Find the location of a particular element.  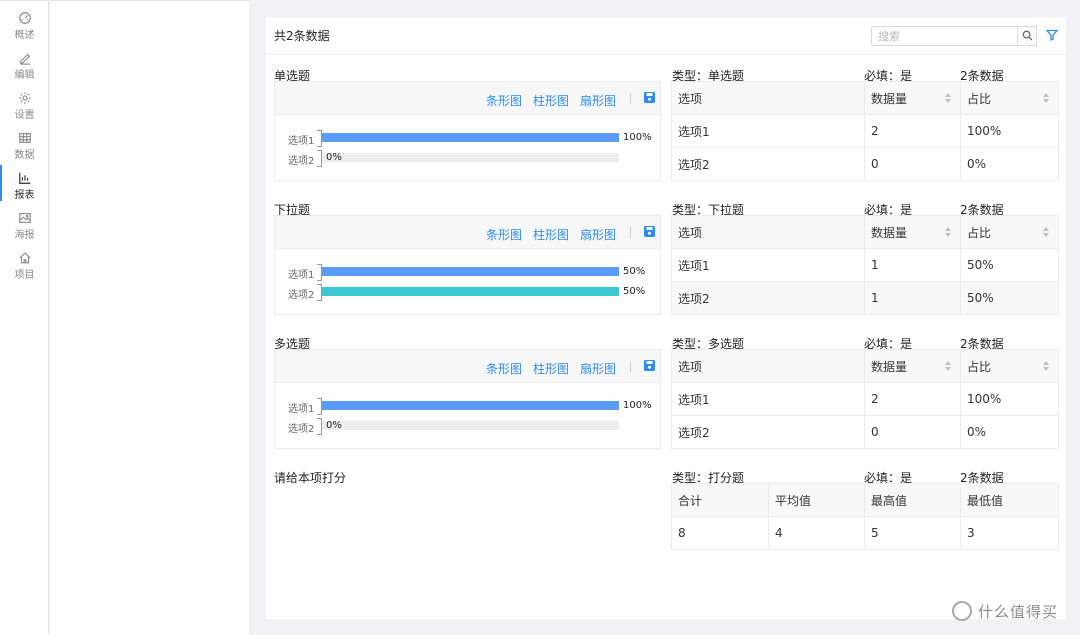

watermark-text: 什么值得买 is located at coordinates (1018, 612).